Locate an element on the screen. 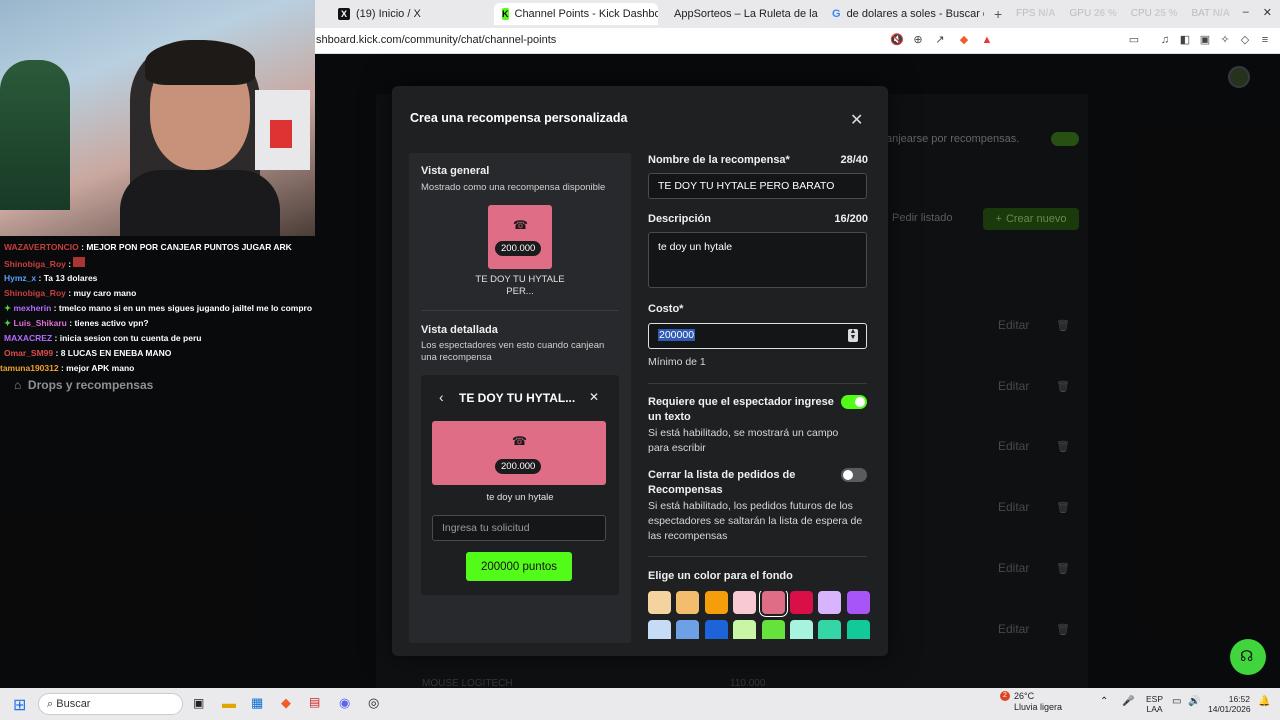 The height and width of the screenshot is (720, 1280). reward-name-input: TE DOY TU HYTALE PERO BARATO is located at coordinates (757, 186).